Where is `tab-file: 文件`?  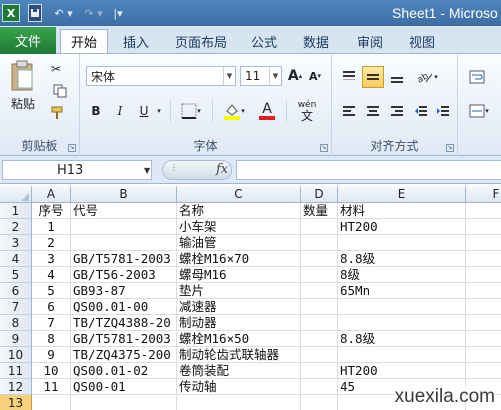
tab-file: 文件 is located at coordinates (28, 40).